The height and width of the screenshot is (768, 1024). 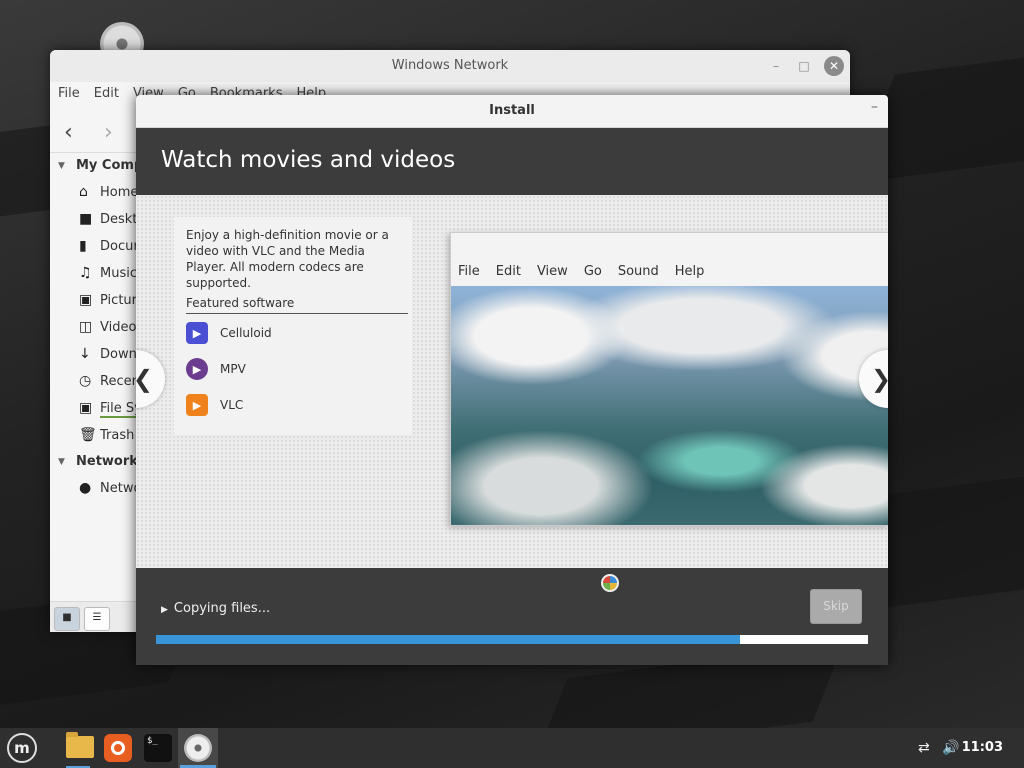 I want to click on app-item-celluloid: ▶ Celluloid, so click(x=229, y=333).